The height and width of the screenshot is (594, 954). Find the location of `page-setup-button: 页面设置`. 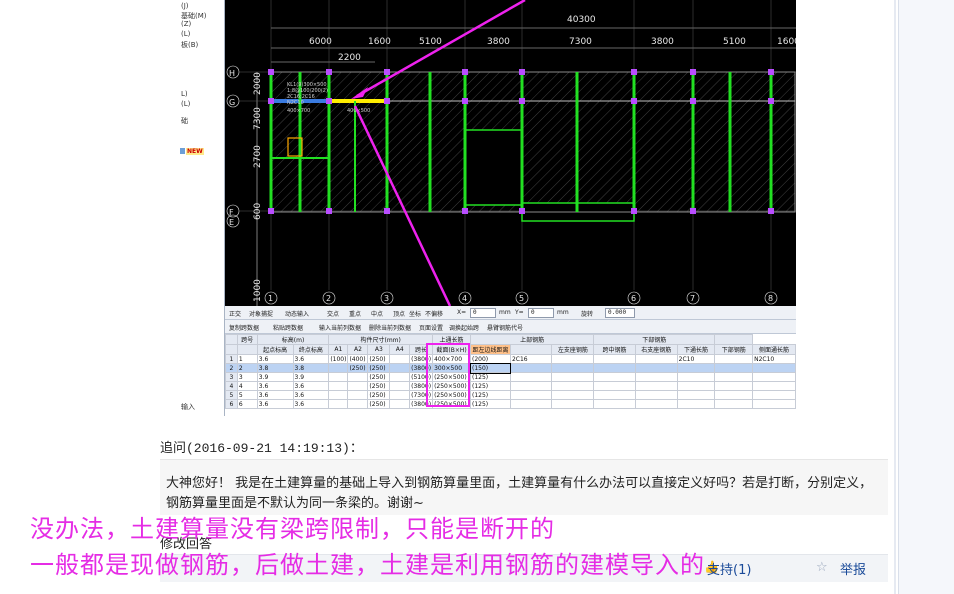

page-setup-button: 页面设置 is located at coordinates (431, 327).